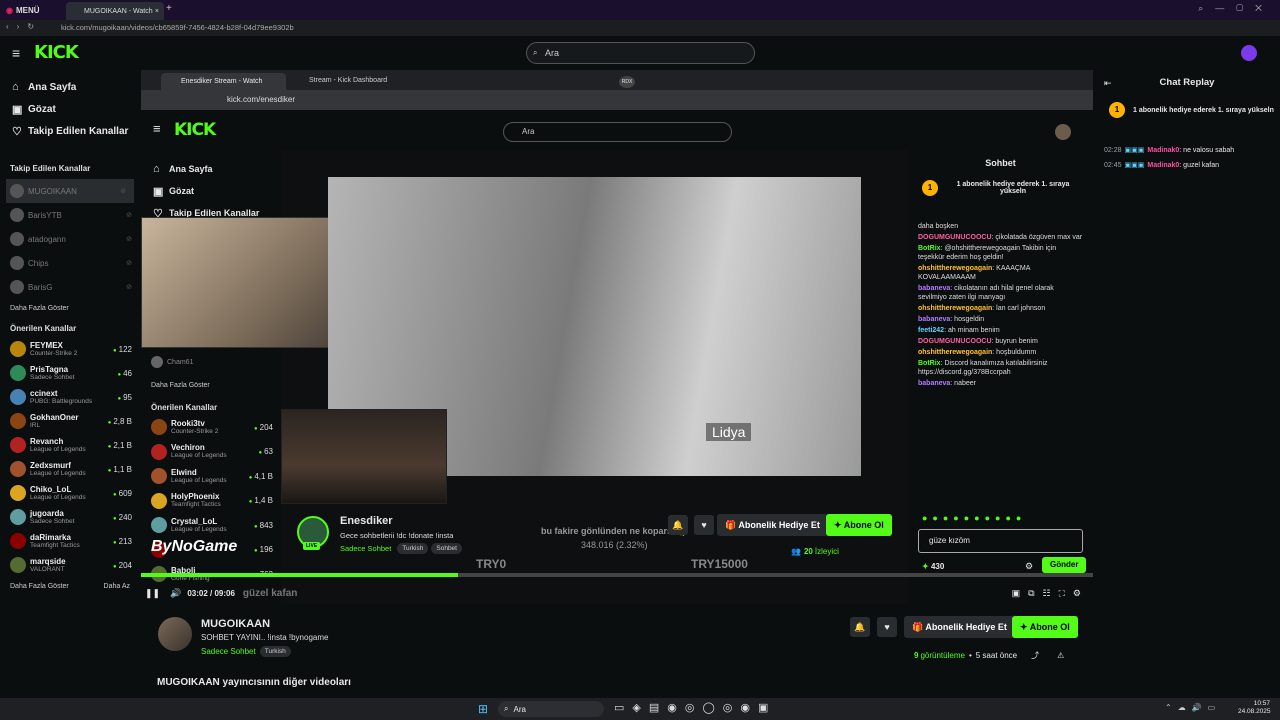 The height and width of the screenshot is (720, 1280). I want to click on recommended-channel-item: ccinextPUBG: Battlegrounds95, so click(70, 397).